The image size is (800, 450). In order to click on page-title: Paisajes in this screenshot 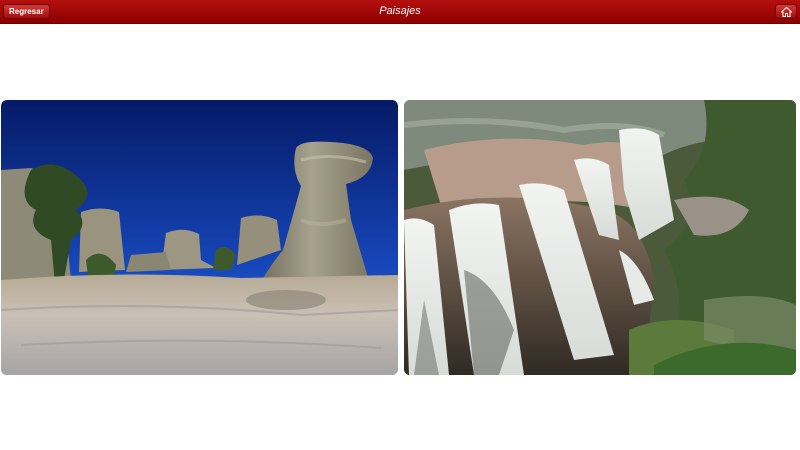, I will do `click(400, 11)`.